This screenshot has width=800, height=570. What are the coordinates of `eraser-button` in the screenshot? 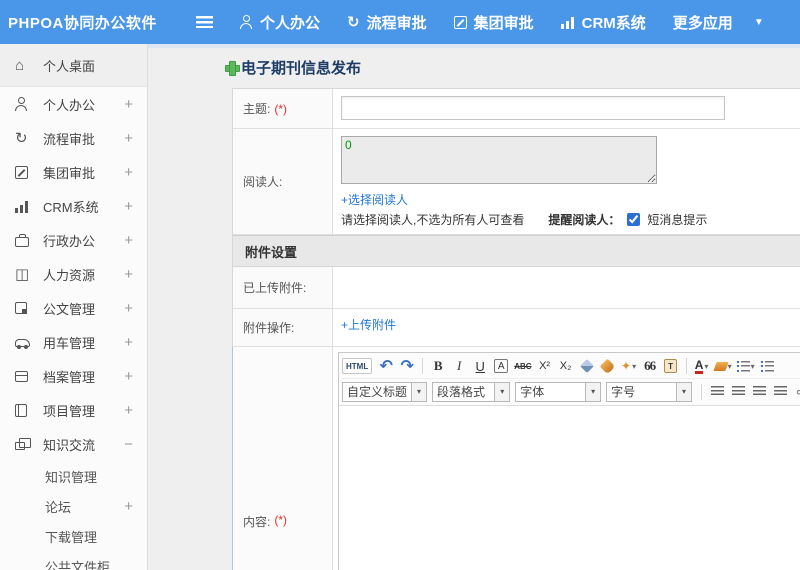 It's located at (587, 366).